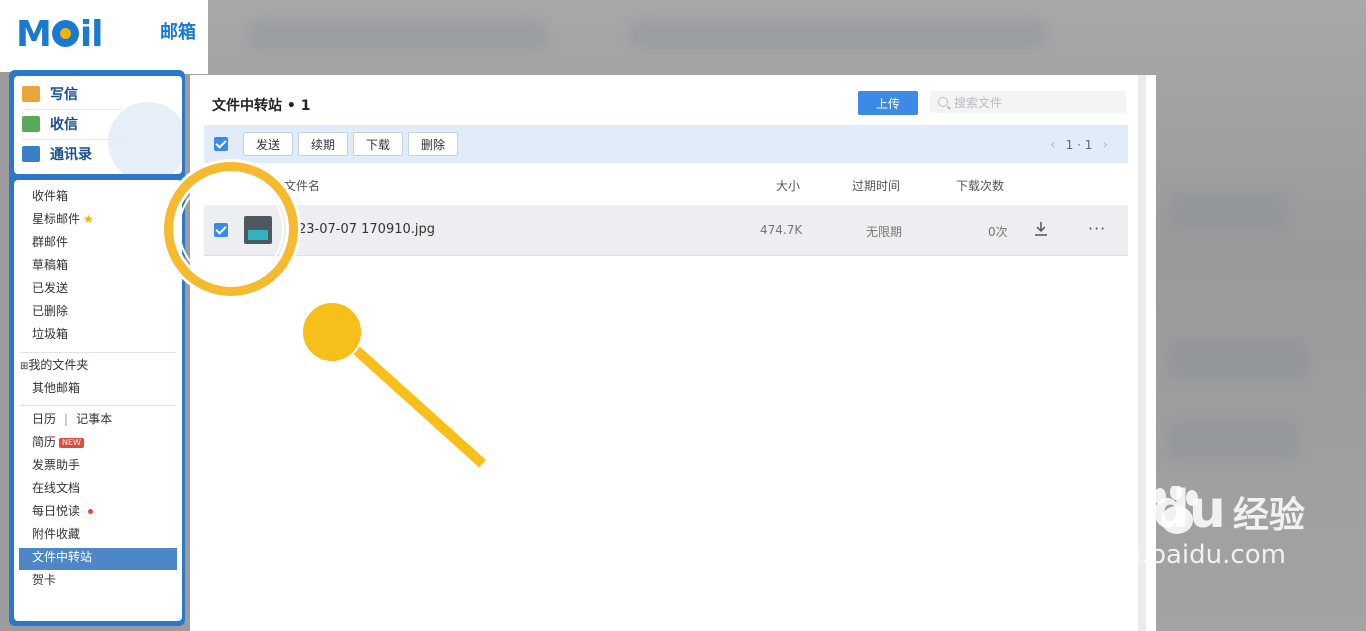 The width and height of the screenshot is (1366, 631). What do you see at coordinates (44, 419) in the screenshot?
I see `calendar-link: 日历` at bounding box center [44, 419].